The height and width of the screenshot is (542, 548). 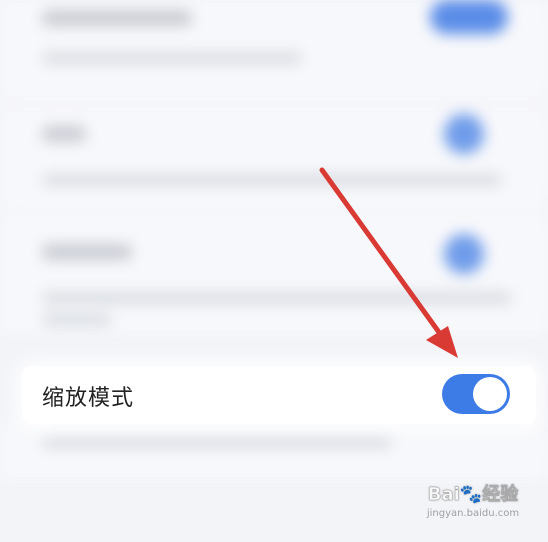 I want to click on watermark-brand: Bai🐾经验, so click(x=473, y=495).